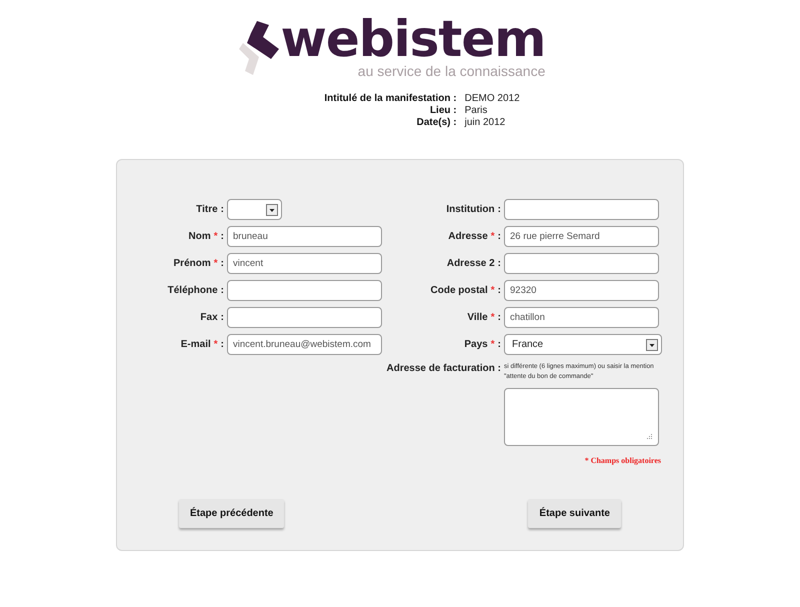 This screenshot has height=607, width=800. What do you see at coordinates (195, 290) in the screenshot?
I see `field-label: Téléphone :` at bounding box center [195, 290].